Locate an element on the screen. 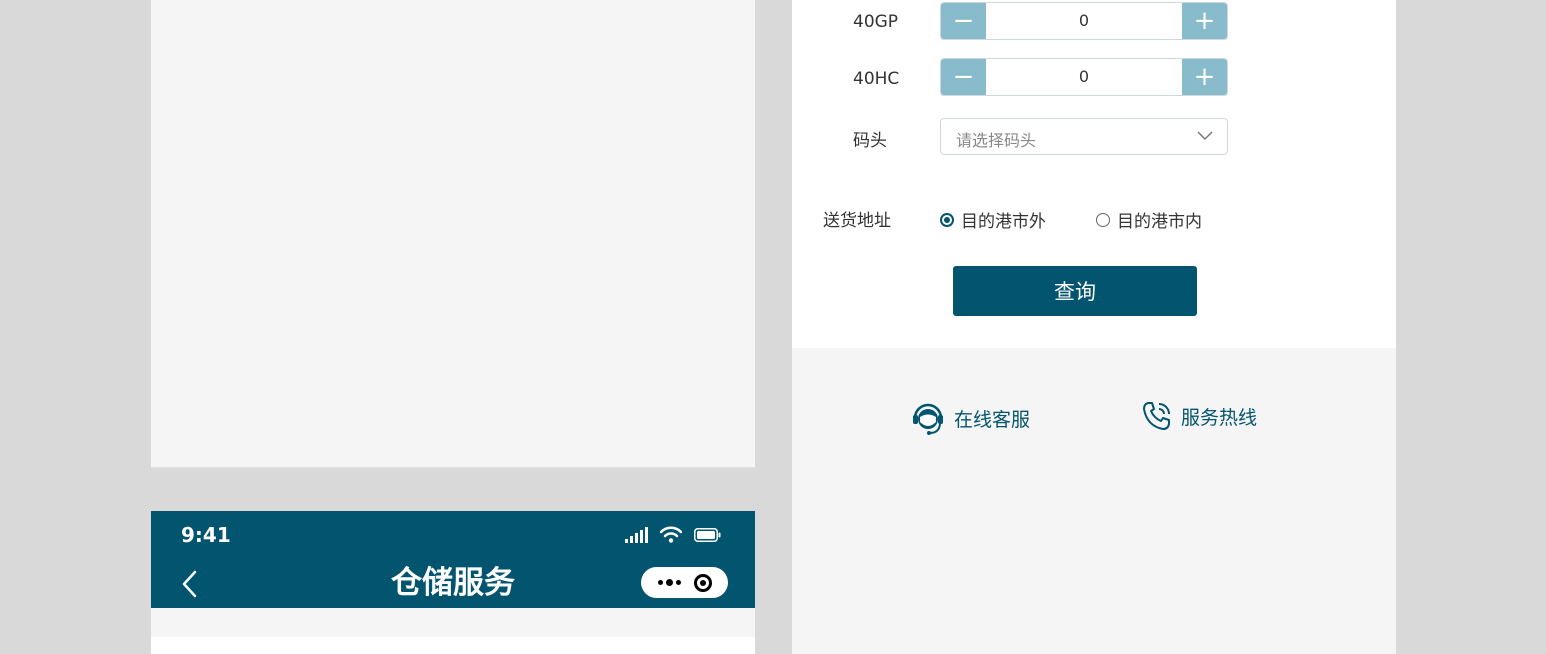 This screenshot has width=1546, height=654. radio-inside-city: 目的港市内 is located at coordinates (1149, 219).